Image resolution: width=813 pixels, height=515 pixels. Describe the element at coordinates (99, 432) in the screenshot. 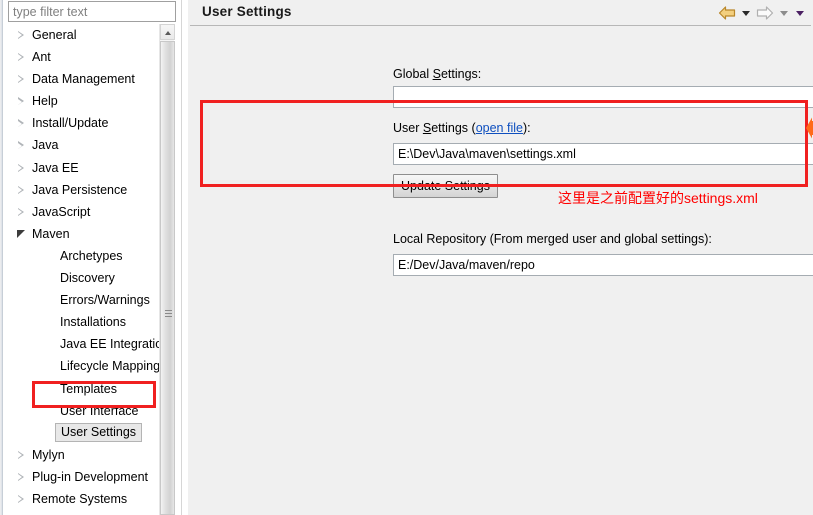

I see `tree-item-label: User Settings` at that location.